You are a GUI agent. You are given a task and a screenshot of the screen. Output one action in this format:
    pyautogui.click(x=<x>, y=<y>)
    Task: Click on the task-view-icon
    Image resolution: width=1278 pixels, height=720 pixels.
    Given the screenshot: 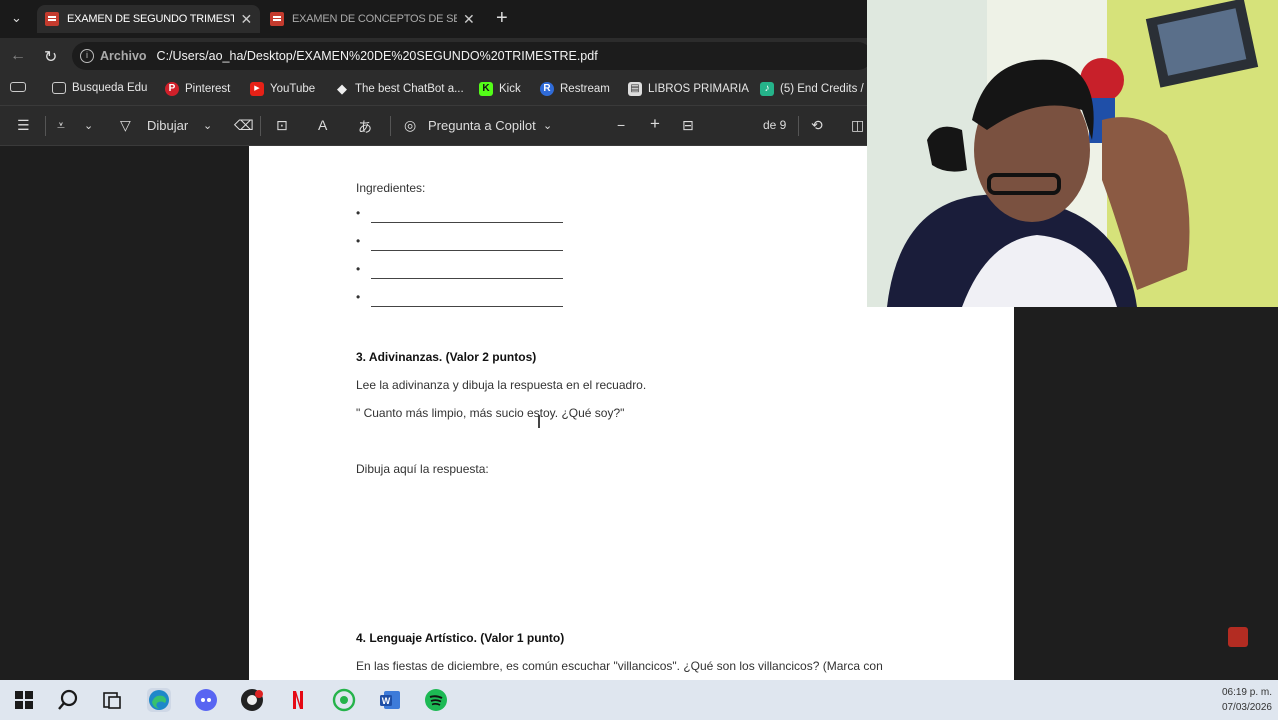 What is the action you would take?
    pyautogui.click(x=112, y=700)
    